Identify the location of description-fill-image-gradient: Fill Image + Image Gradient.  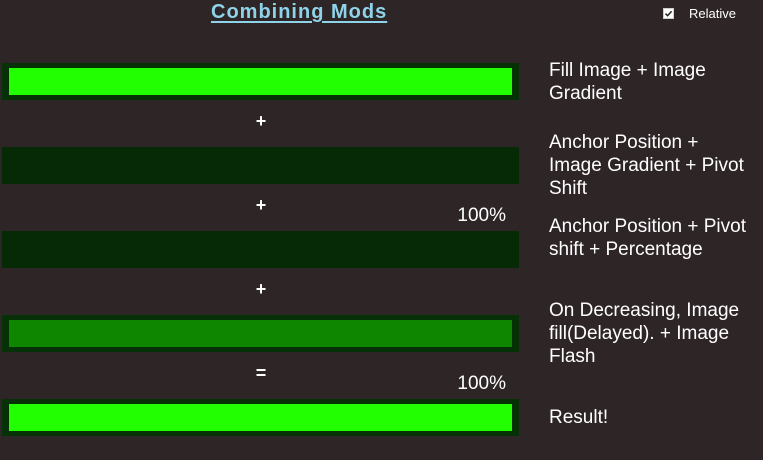
(627, 82).